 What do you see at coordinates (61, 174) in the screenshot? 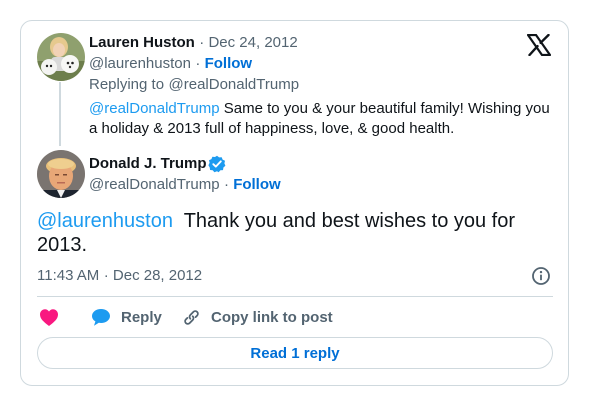
I see `donald-trump-avatar` at bounding box center [61, 174].